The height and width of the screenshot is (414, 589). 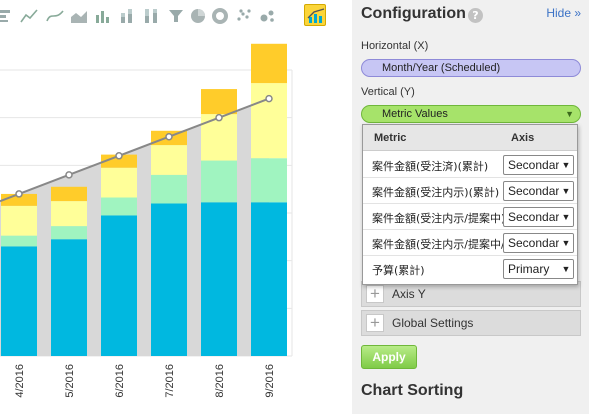 I want to click on area-chart-button, so click(x=78, y=15).